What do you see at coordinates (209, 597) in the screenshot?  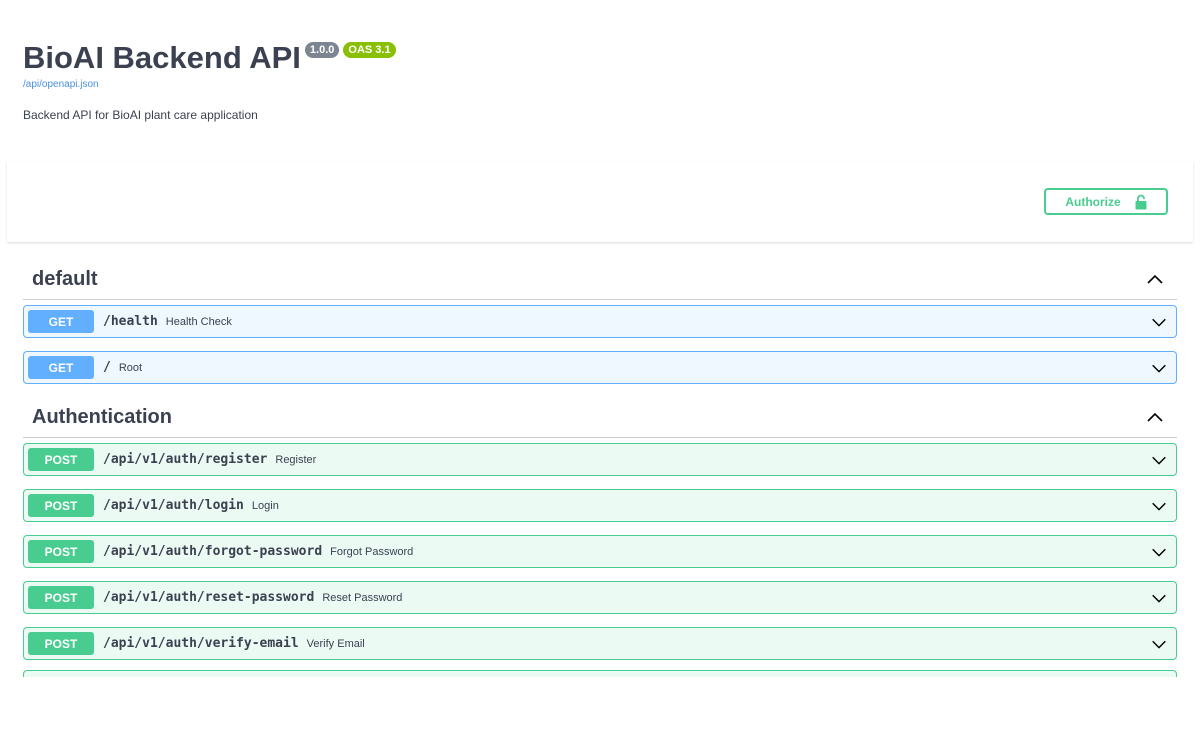 I see `operation-path: /api/v1/auth/reset-password` at bounding box center [209, 597].